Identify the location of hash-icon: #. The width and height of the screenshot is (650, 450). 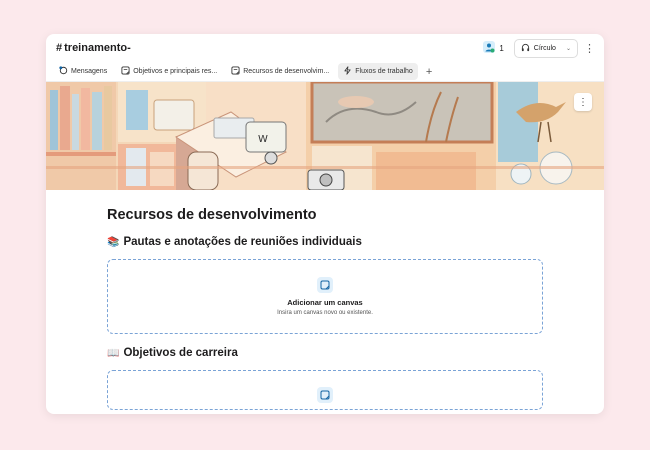
(59, 48).